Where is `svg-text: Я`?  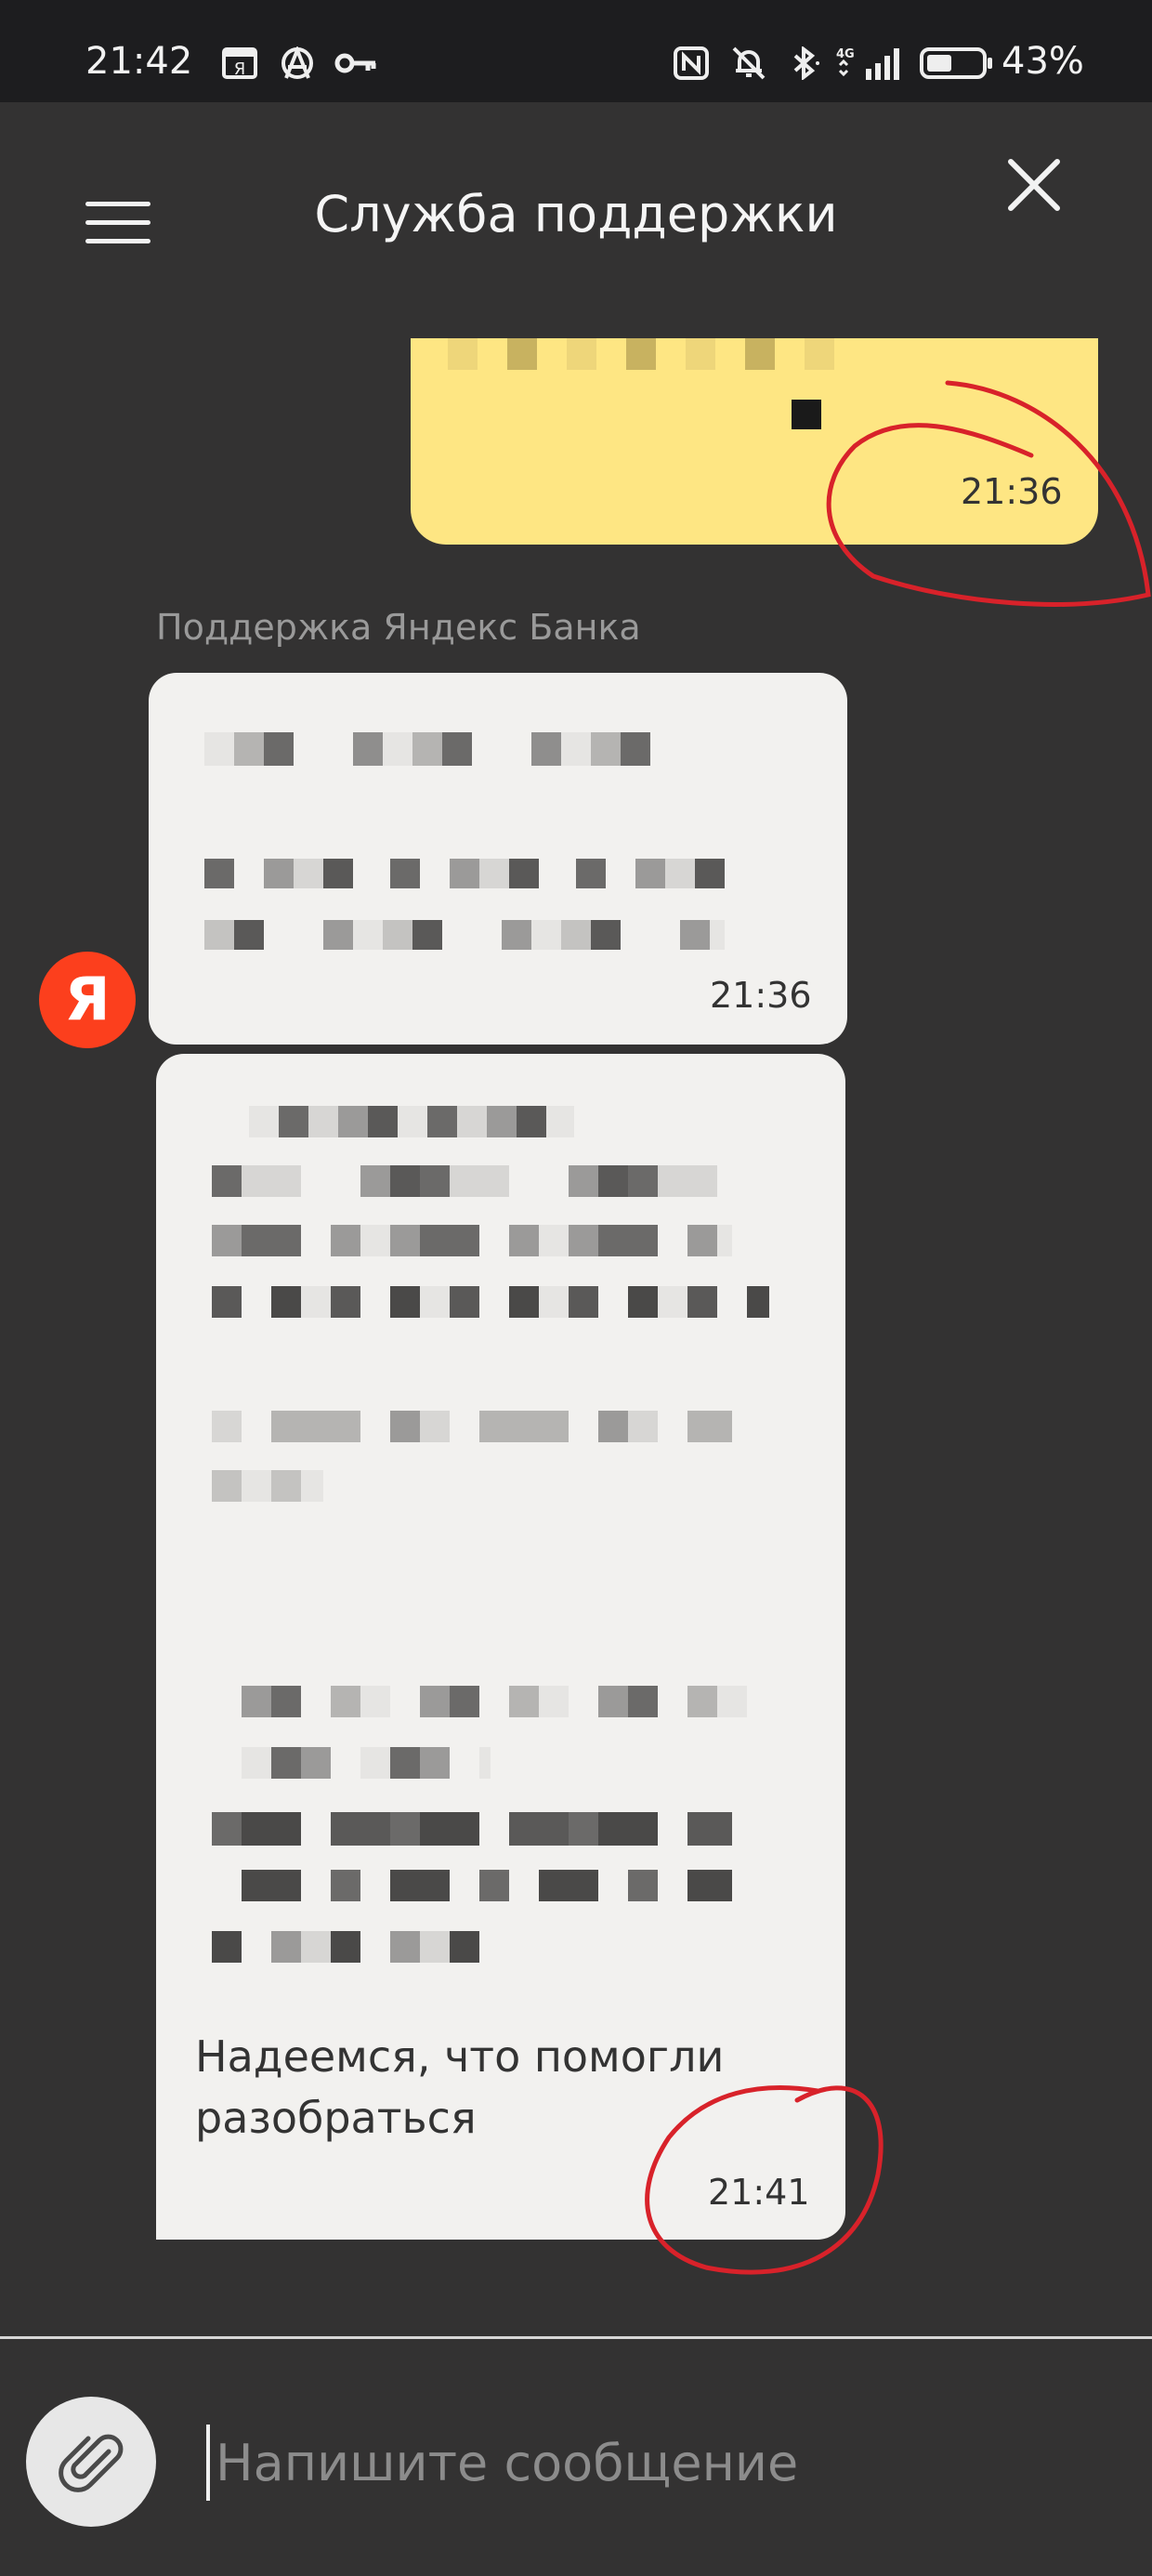 svg-text: Я is located at coordinates (240, 69).